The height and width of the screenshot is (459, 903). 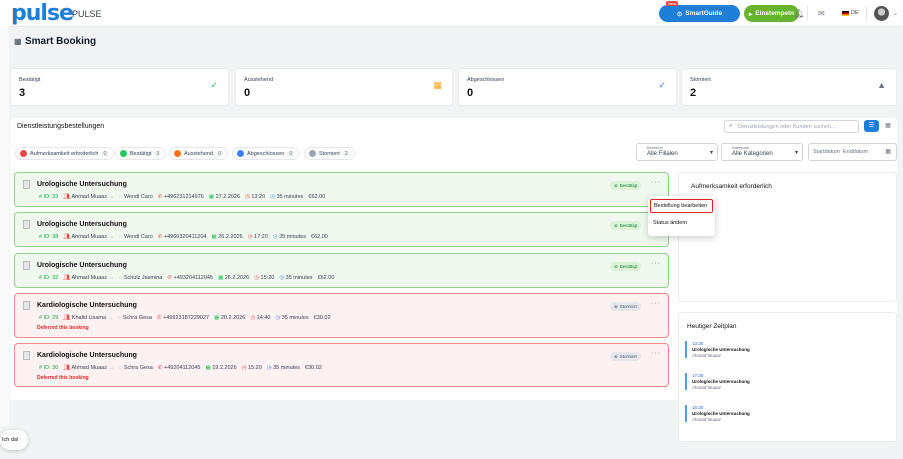 I want to click on user-avatar, so click(x=881, y=13).